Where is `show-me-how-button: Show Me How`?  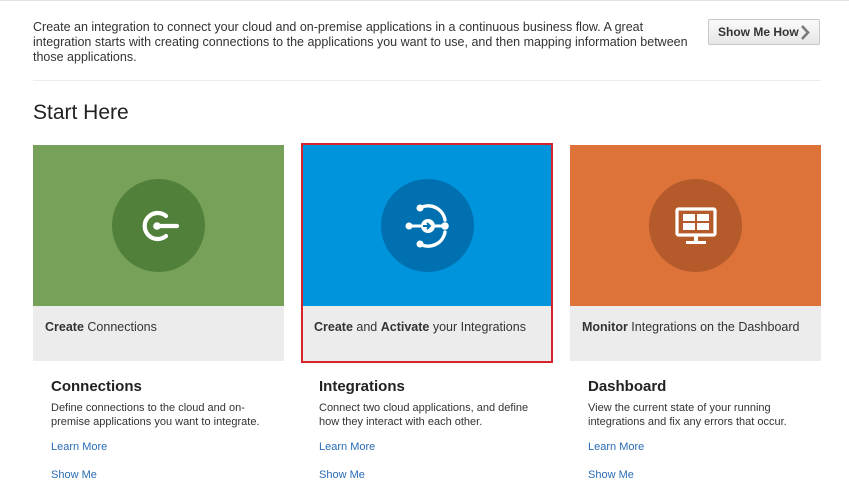
show-me-how-button: Show Me How is located at coordinates (764, 32).